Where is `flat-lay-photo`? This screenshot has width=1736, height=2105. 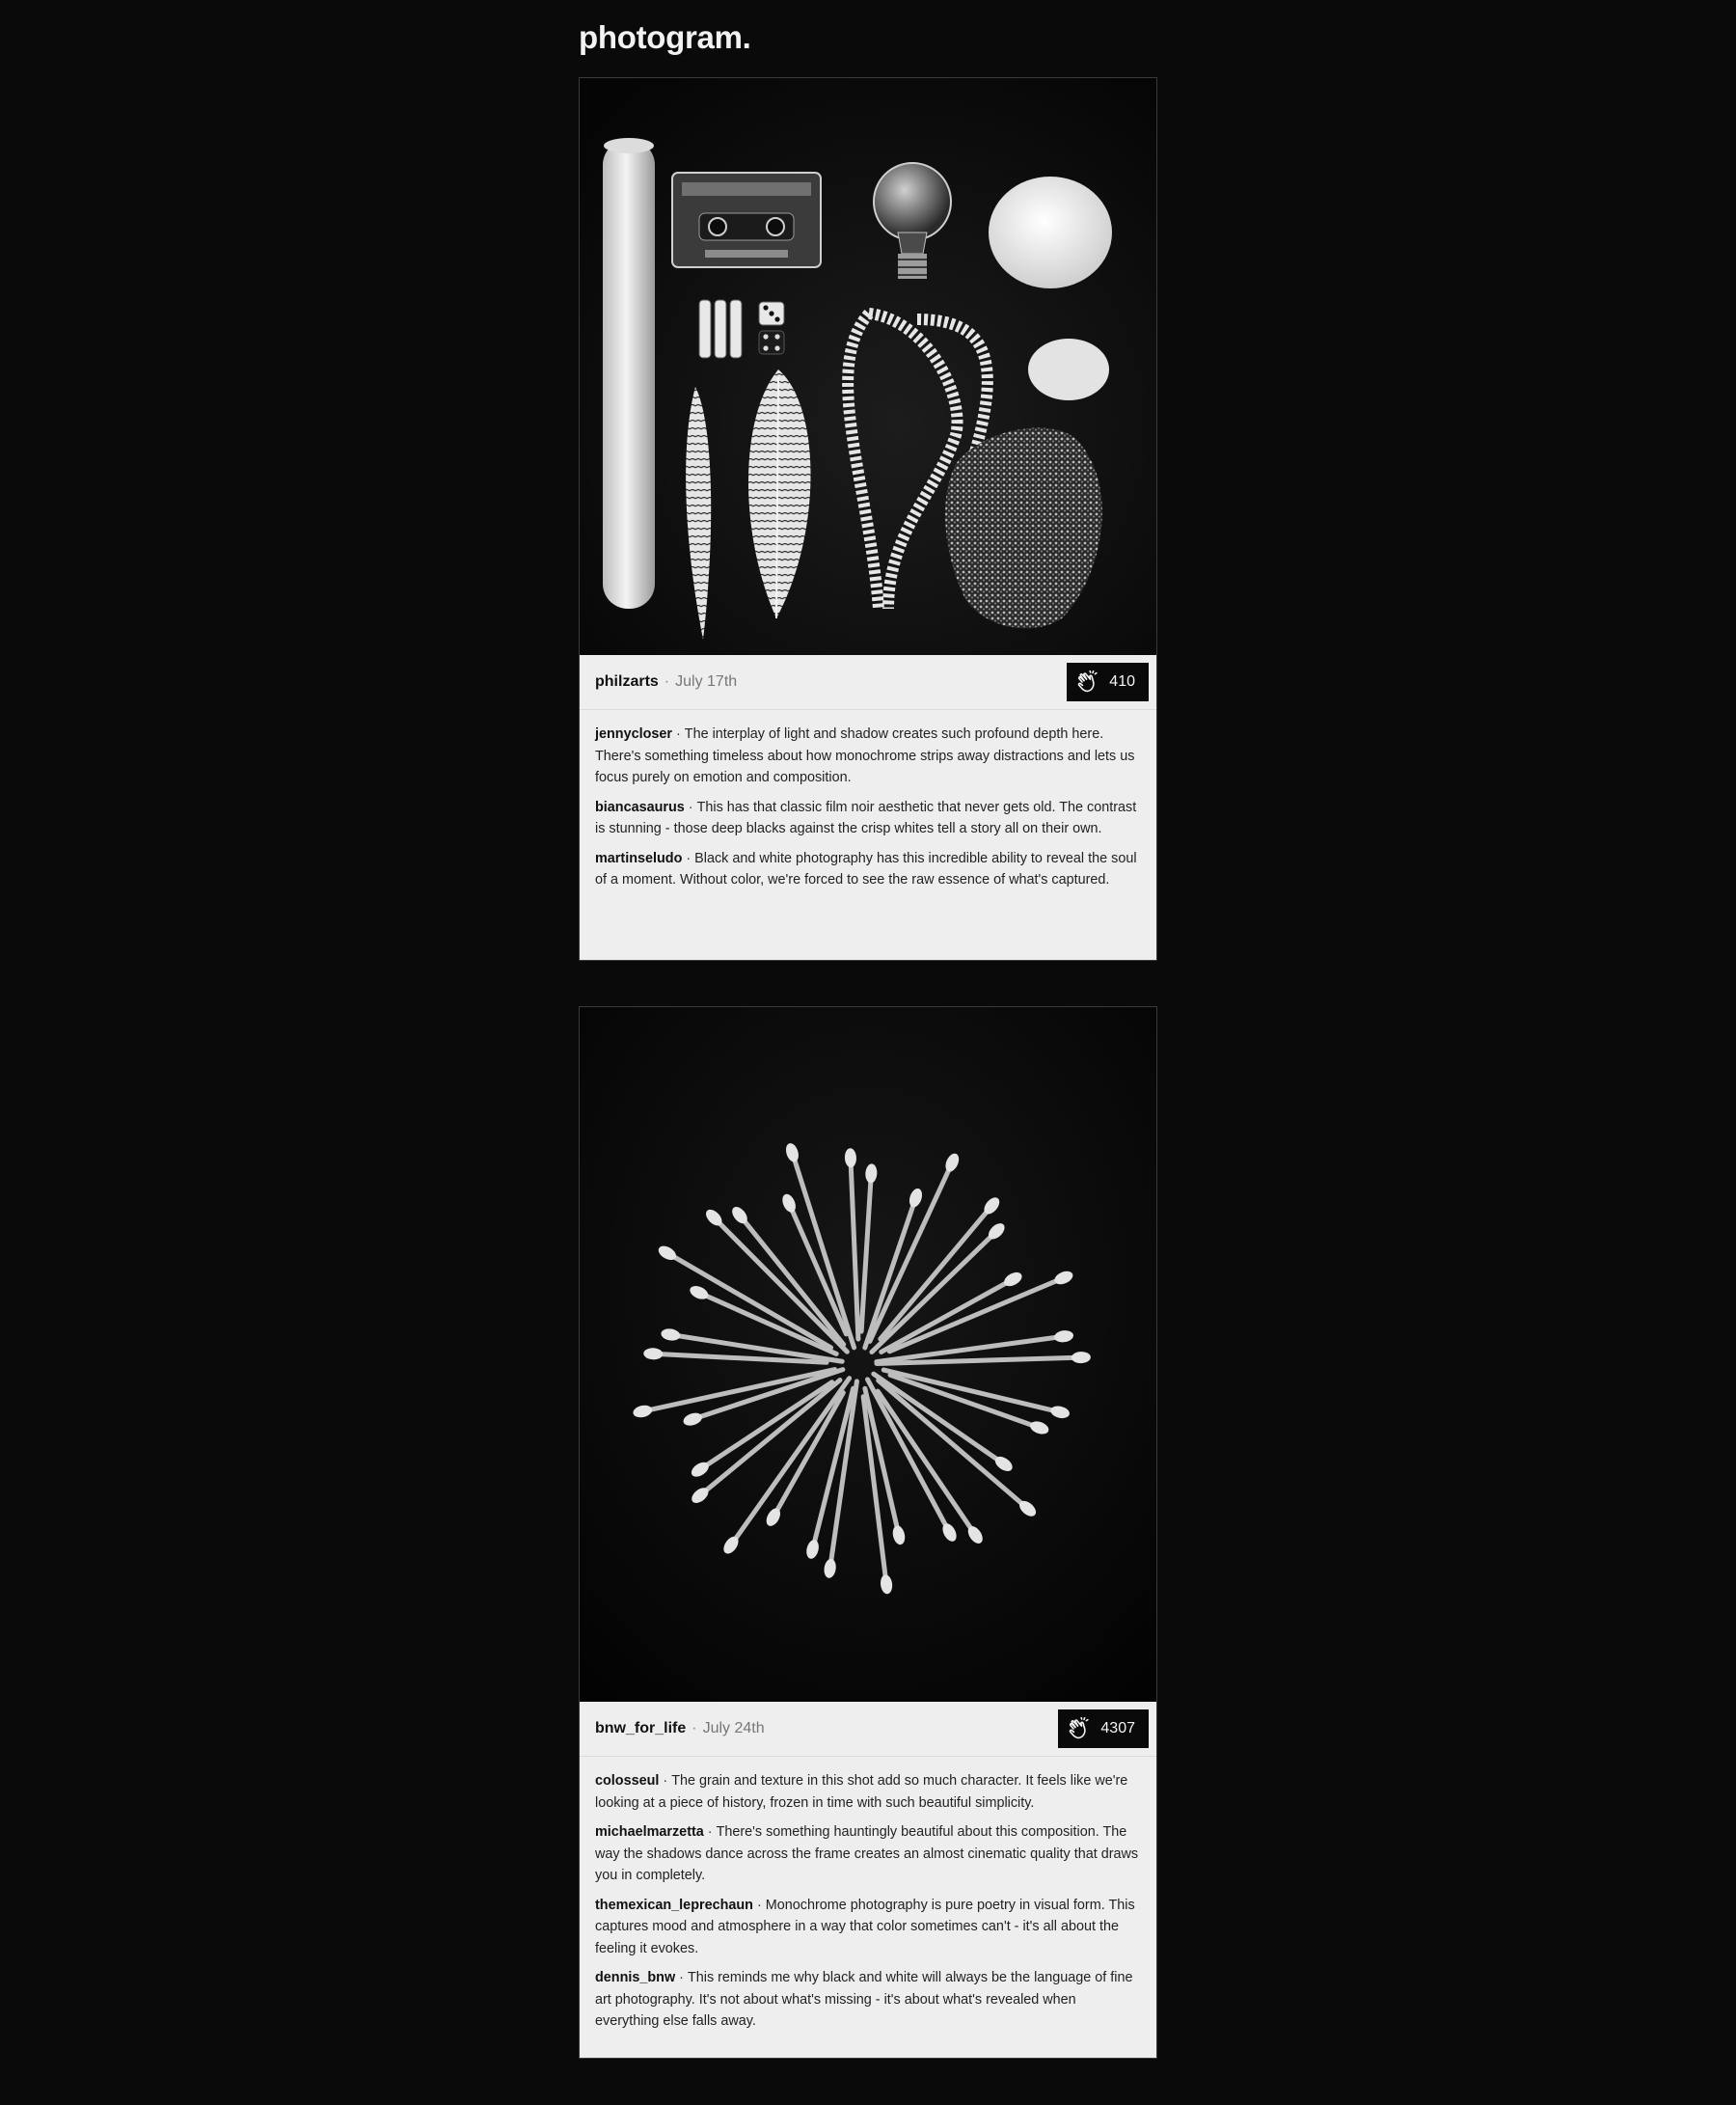 flat-lay-photo is located at coordinates (868, 366).